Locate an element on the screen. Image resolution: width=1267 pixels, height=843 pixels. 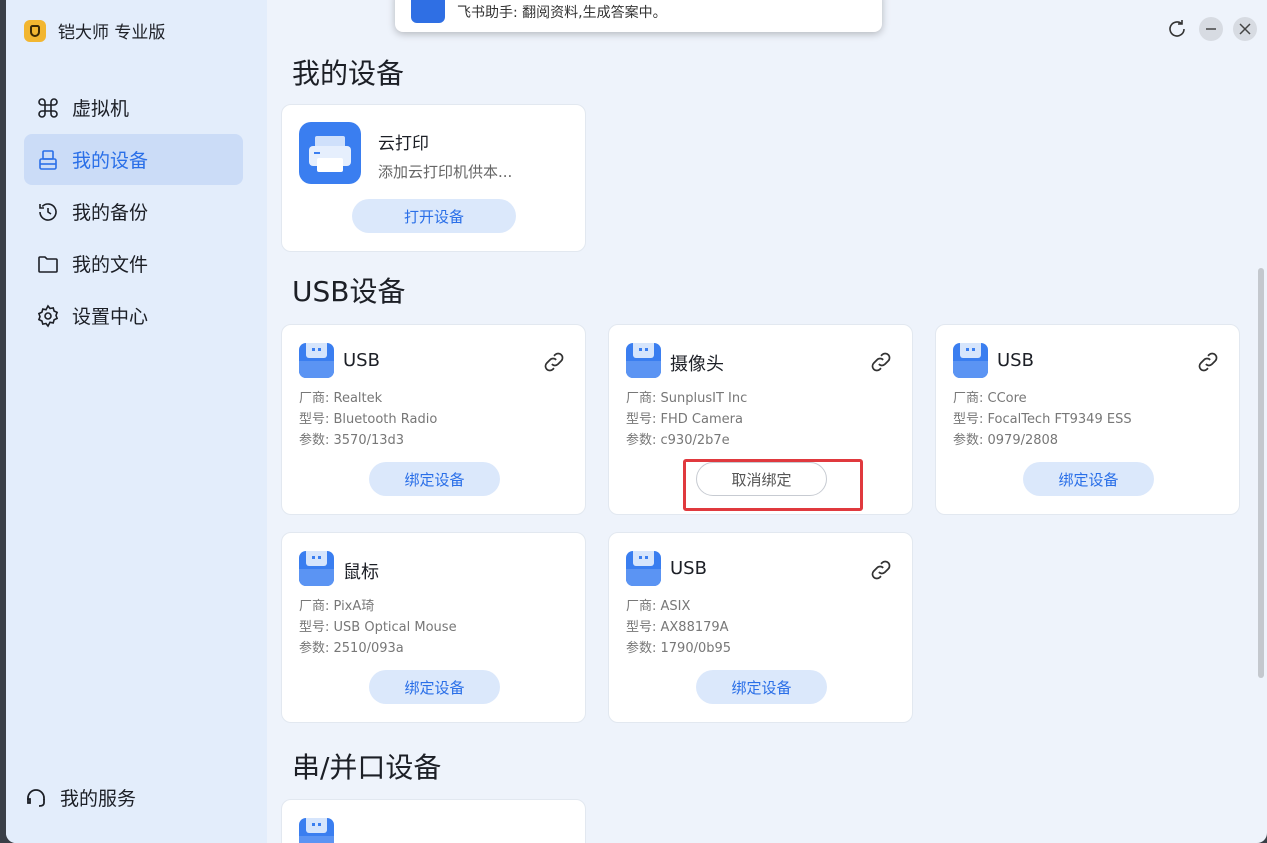
device-model: 型号: FHD Camera is located at coordinates (684, 419).